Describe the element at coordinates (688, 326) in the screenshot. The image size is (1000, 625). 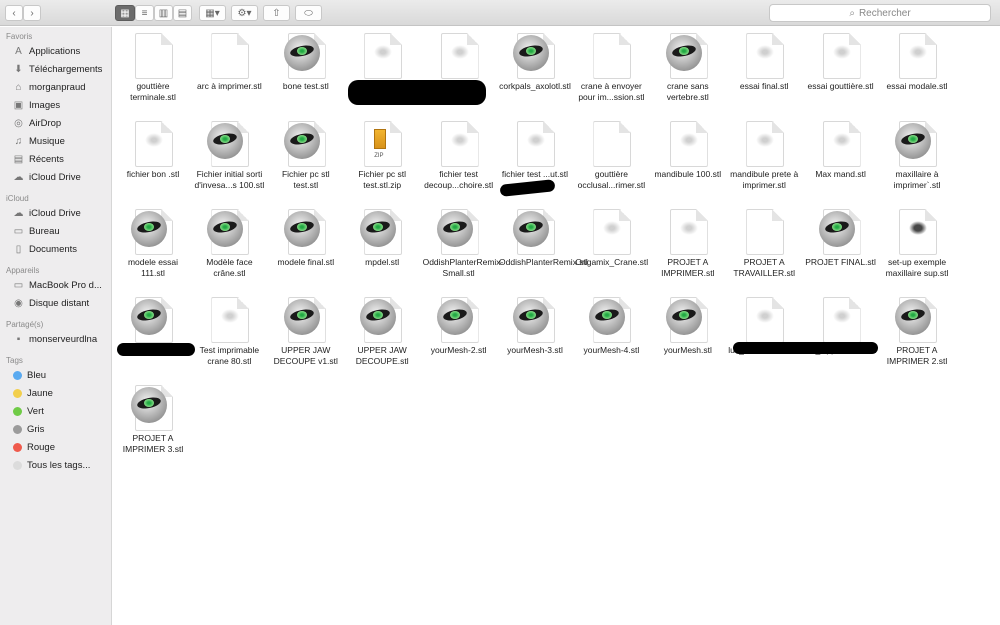
I see `file-item: yourMesh.stl` at that location.